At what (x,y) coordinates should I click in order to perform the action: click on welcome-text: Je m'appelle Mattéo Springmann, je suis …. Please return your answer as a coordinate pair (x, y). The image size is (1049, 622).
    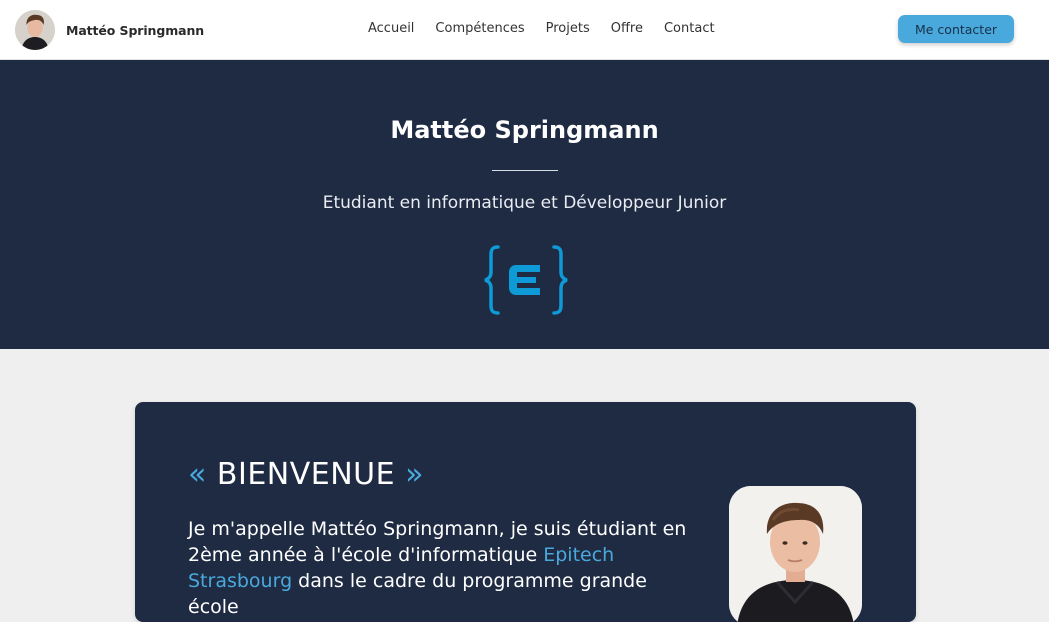
    Looking at the image, I should click on (443, 568).